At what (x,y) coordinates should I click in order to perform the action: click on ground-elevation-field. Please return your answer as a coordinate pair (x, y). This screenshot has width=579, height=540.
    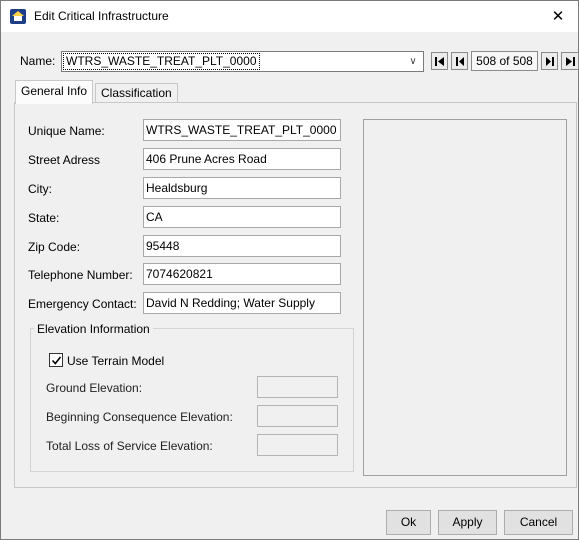
    Looking at the image, I should click on (297, 387).